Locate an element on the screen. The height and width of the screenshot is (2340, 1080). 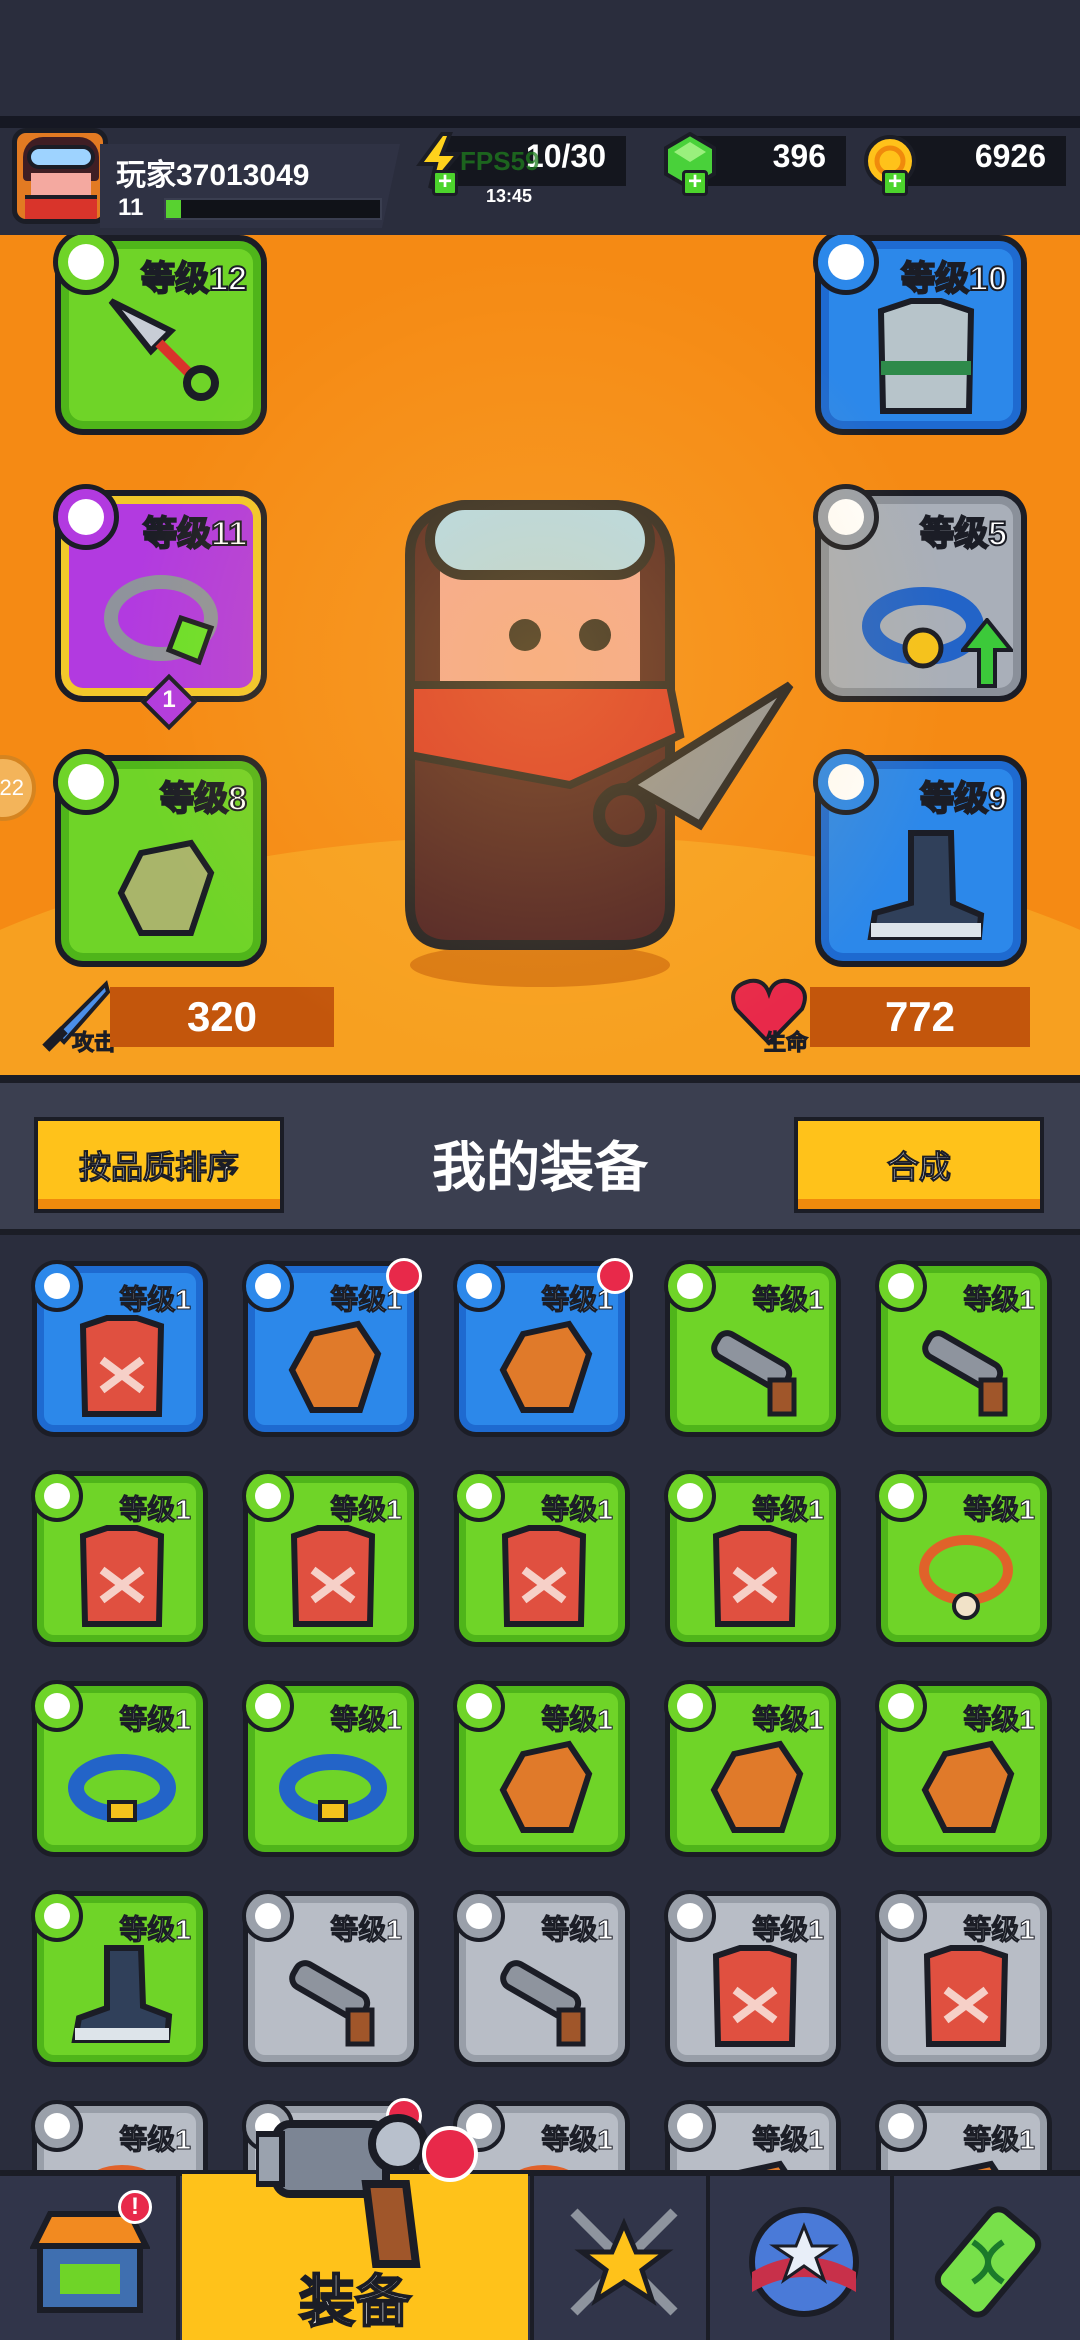
slot-boots: 等级9 is located at coordinates (920, 858).